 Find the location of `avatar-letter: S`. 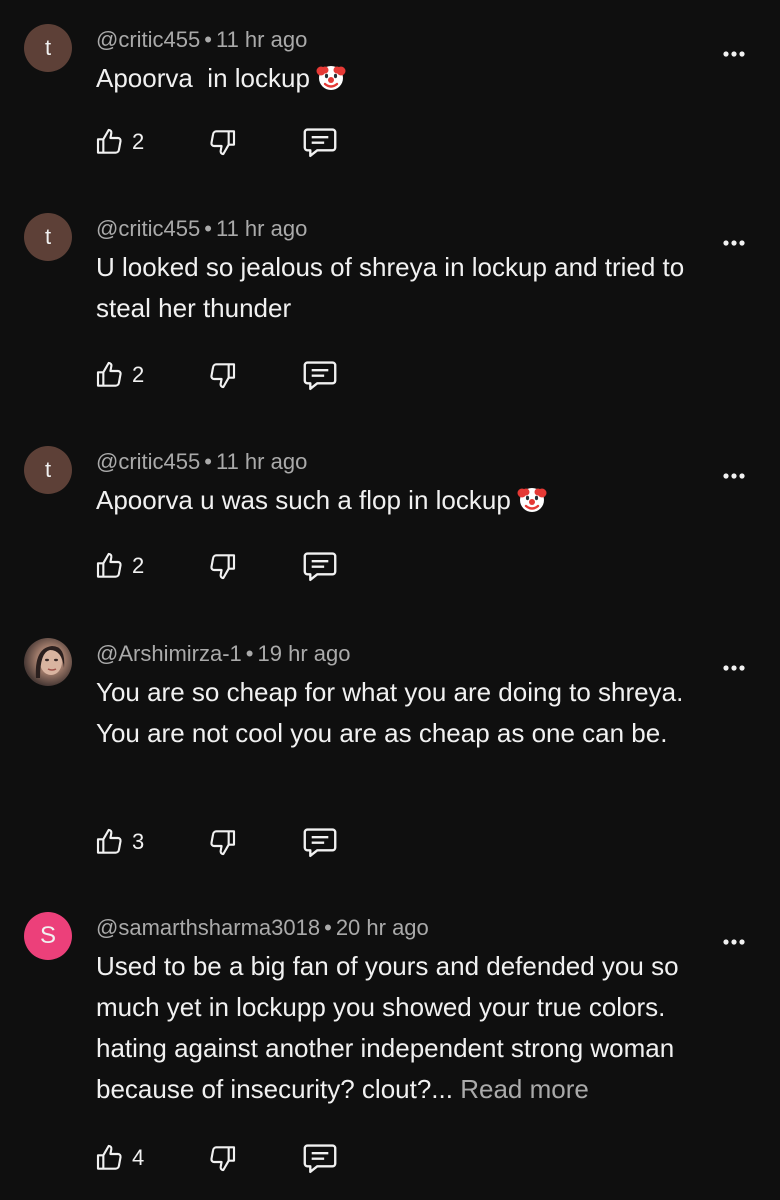

avatar-letter: S is located at coordinates (47, 935).